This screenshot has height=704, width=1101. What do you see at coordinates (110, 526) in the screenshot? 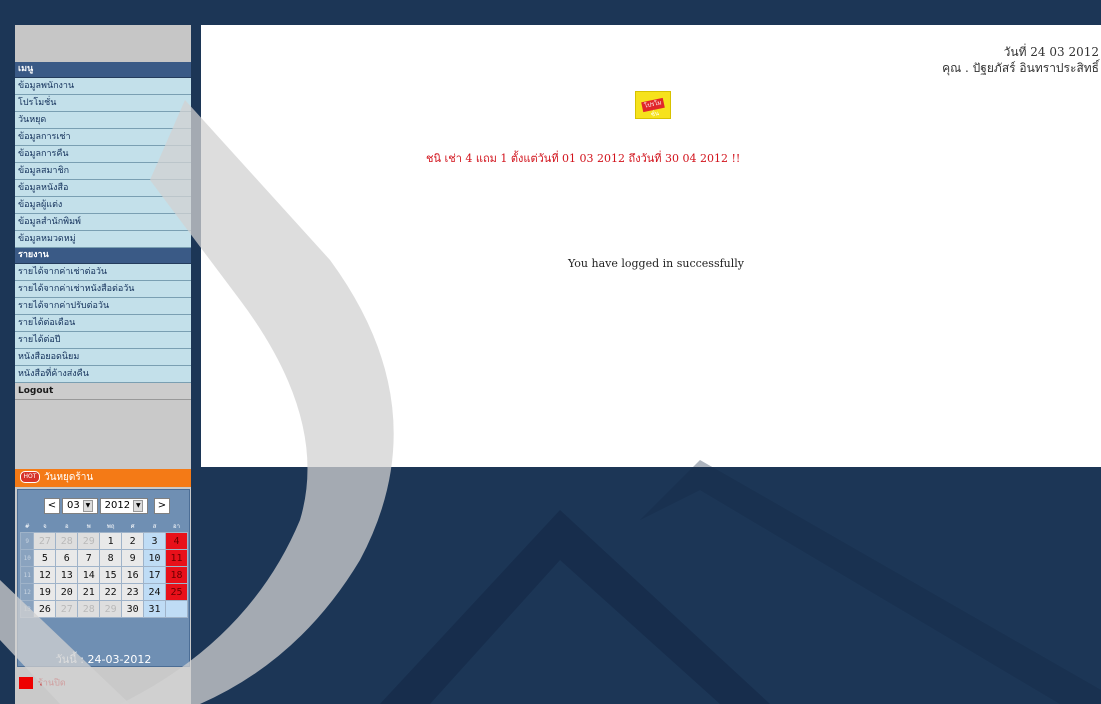
I see `calendar-day-header: พฤ` at bounding box center [110, 526].